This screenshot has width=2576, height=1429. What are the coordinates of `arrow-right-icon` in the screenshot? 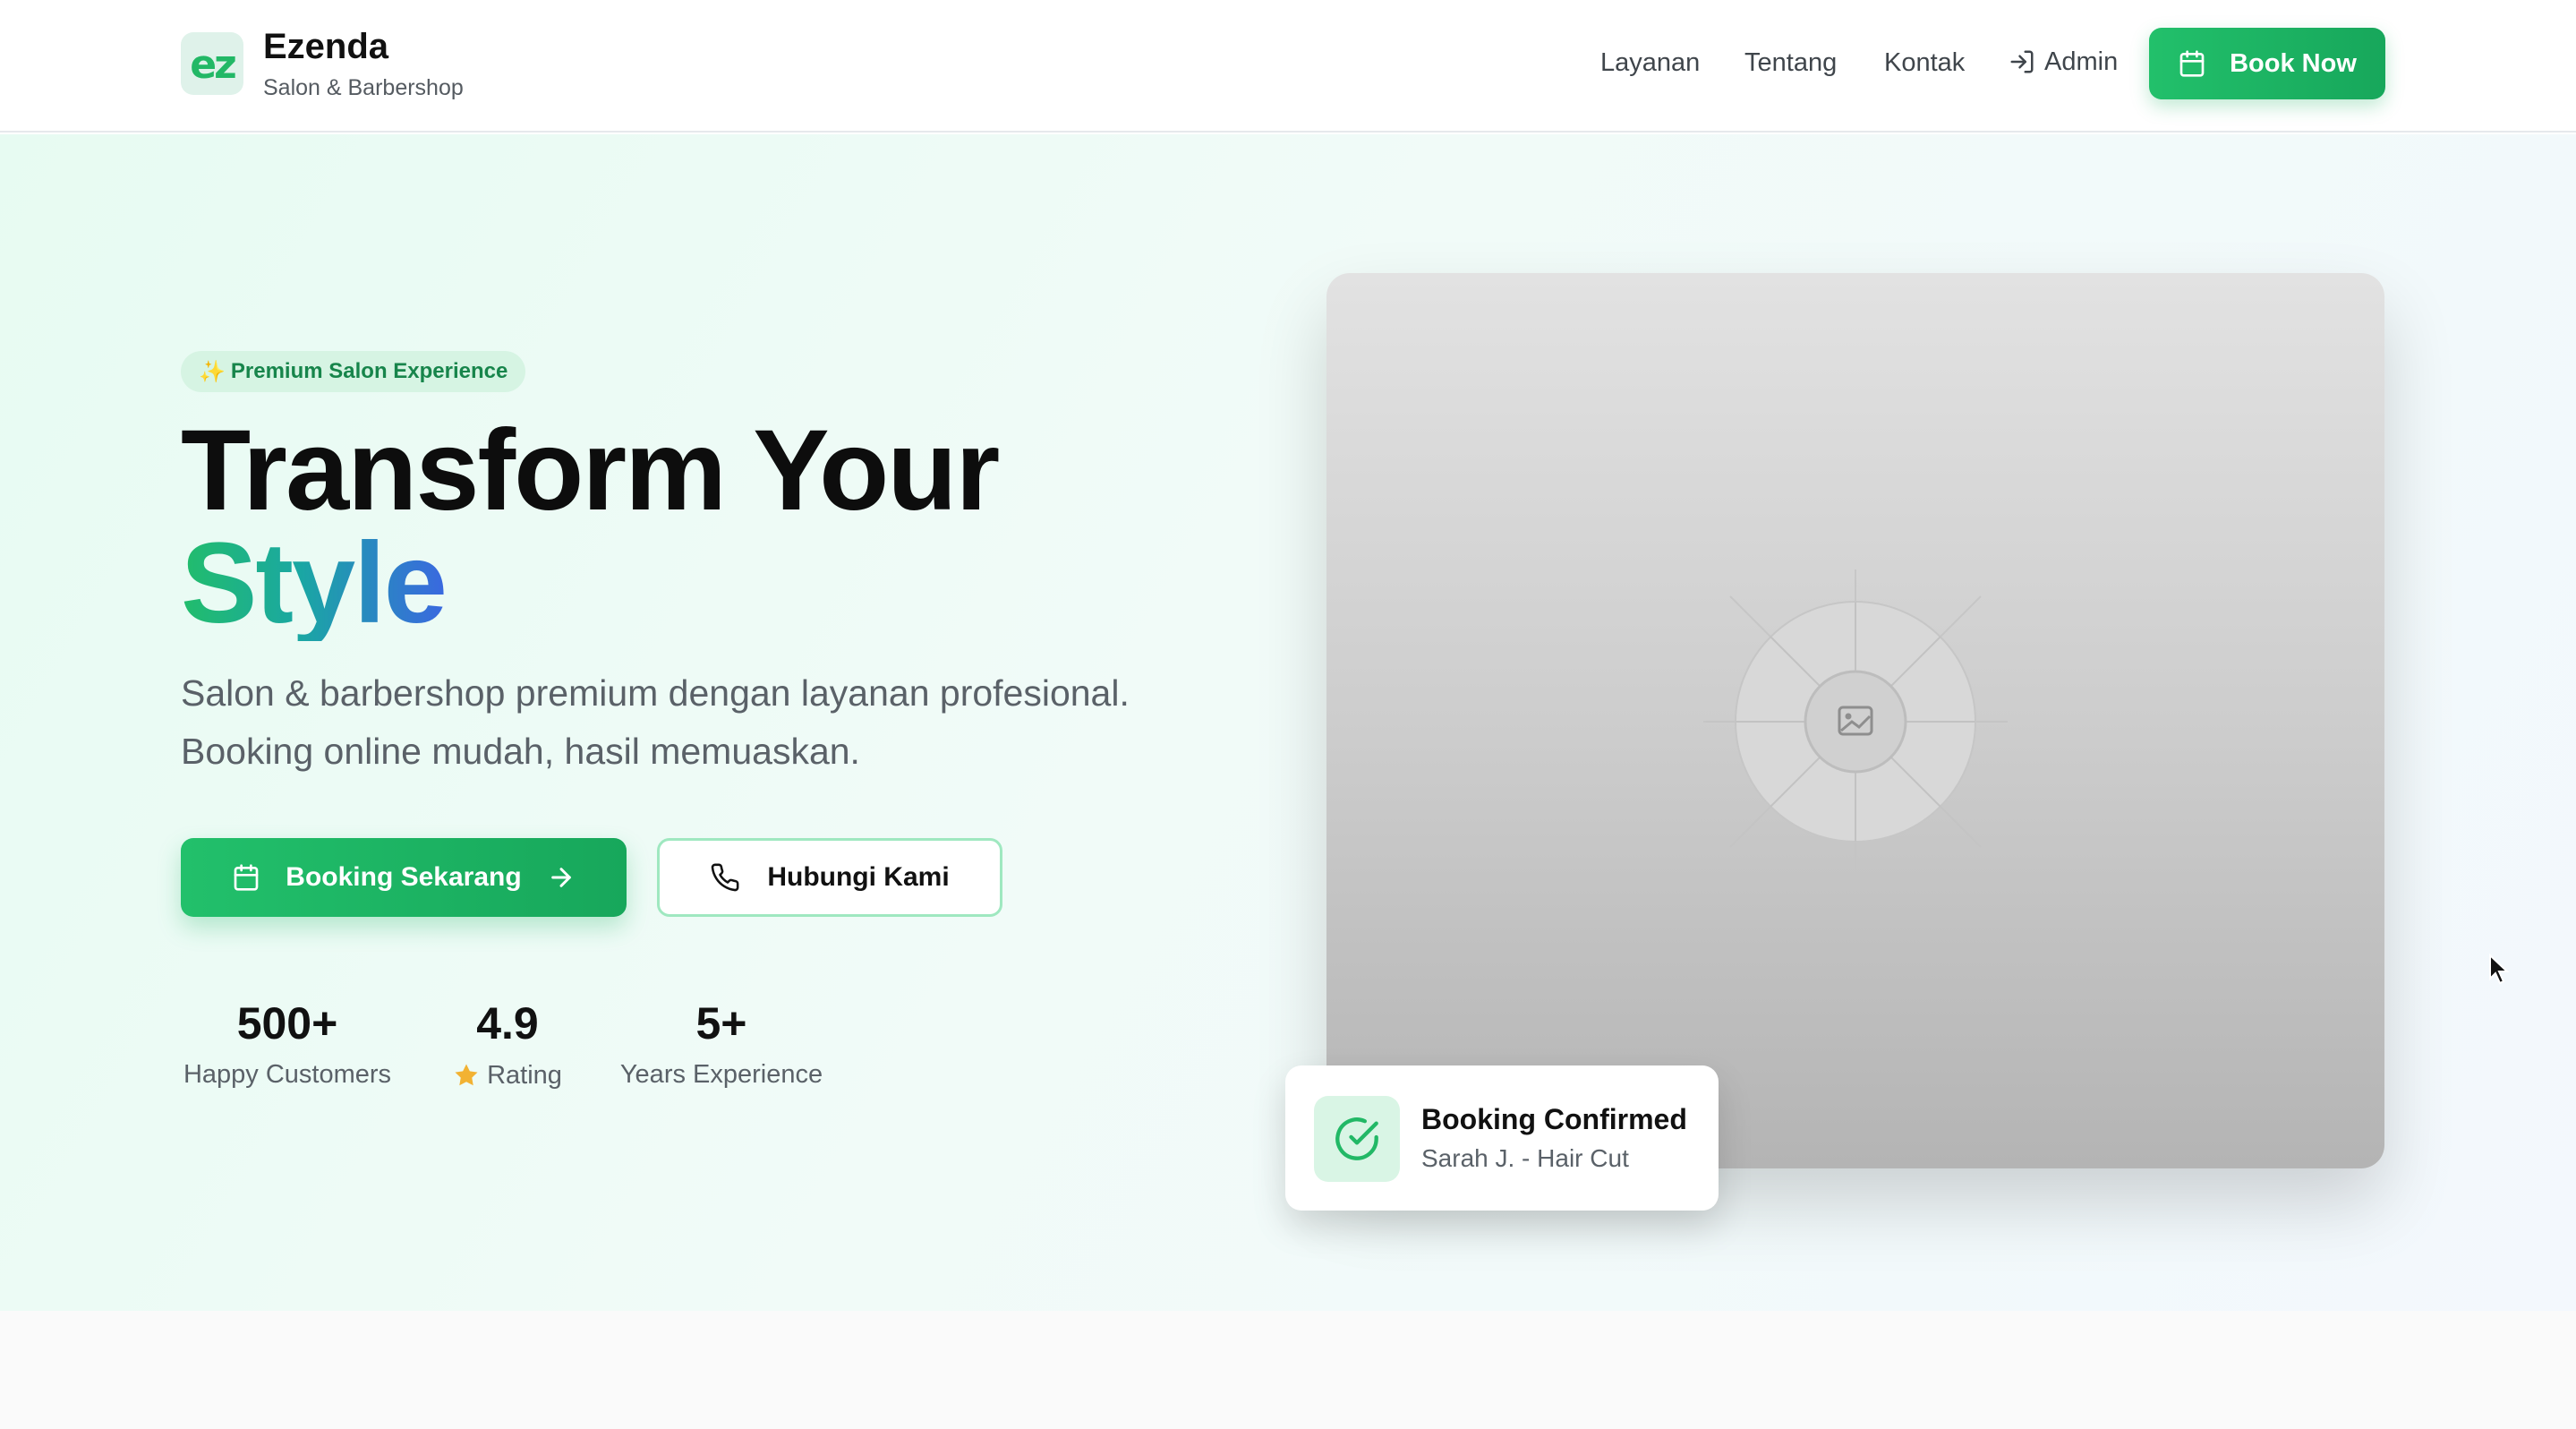 It's located at (560, 877).